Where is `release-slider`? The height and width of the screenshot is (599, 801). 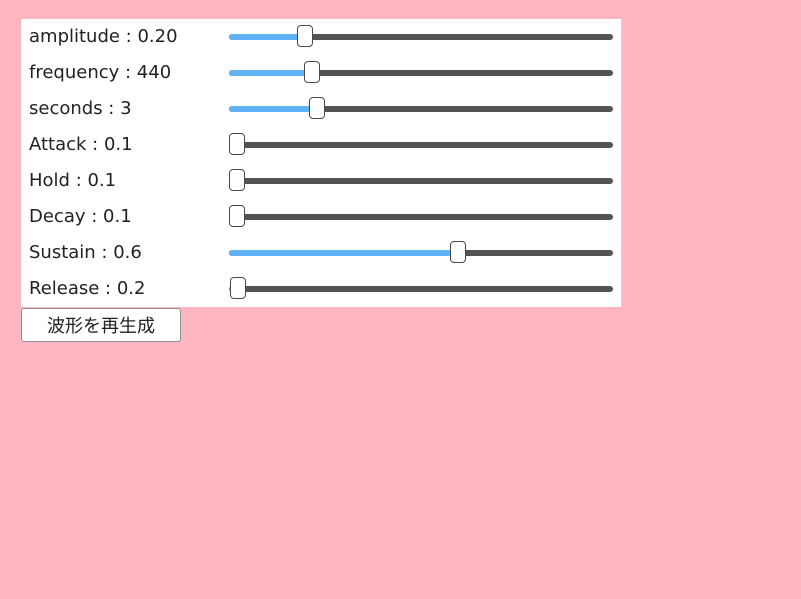
release-slider is located at coordinates (421, 289).